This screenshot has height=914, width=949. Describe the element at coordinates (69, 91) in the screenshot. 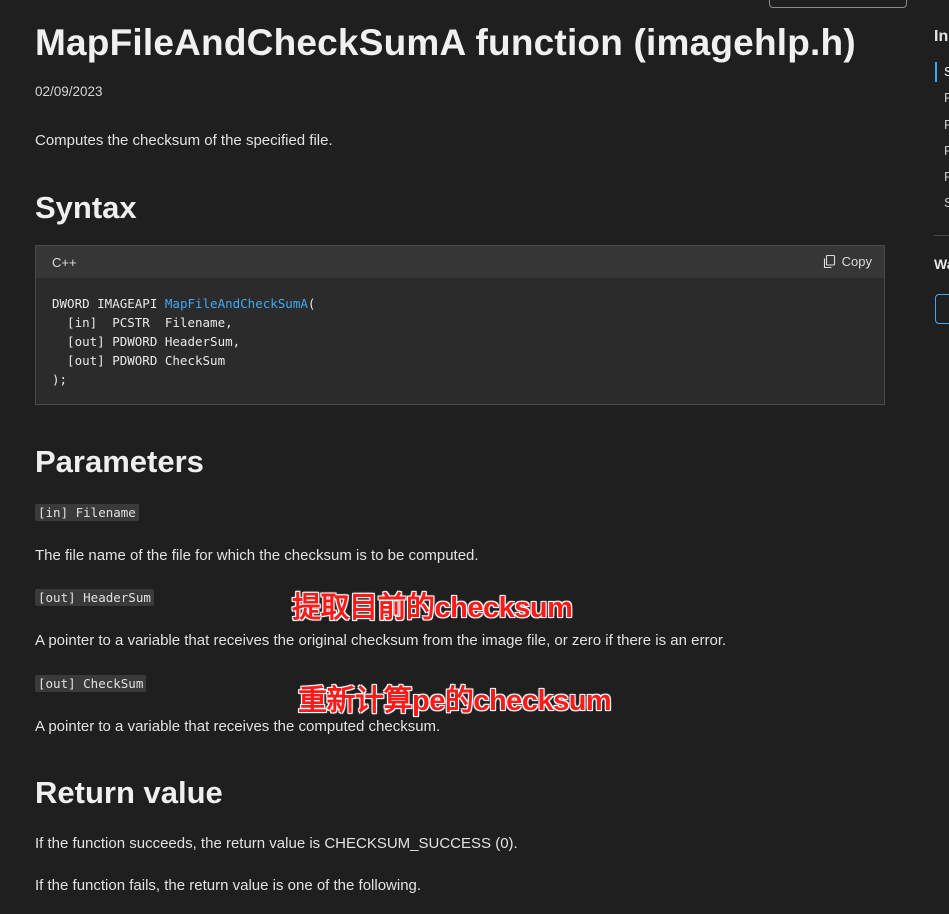

I see `publish-date: 02/09/2023` at that location.